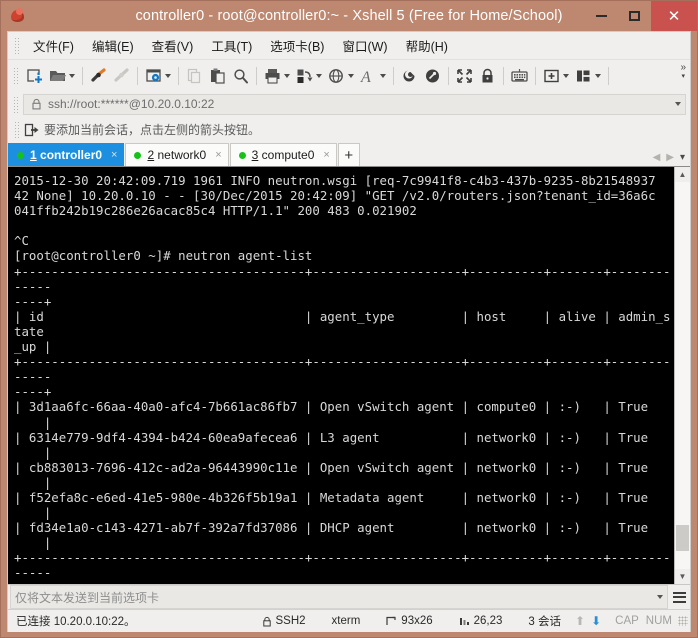  I want to click on paste-icon, so click(218, 76).